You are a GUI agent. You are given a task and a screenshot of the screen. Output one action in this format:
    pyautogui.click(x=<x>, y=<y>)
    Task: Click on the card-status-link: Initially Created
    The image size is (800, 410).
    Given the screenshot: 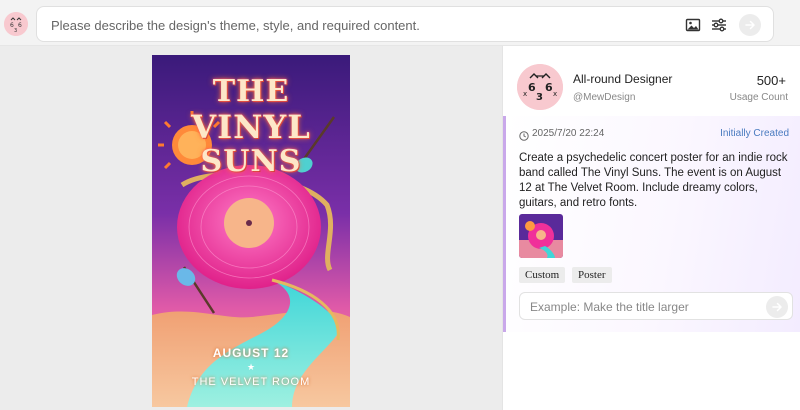 What is the action you would take?
    pyautogui.click(x=754, y=133)
    